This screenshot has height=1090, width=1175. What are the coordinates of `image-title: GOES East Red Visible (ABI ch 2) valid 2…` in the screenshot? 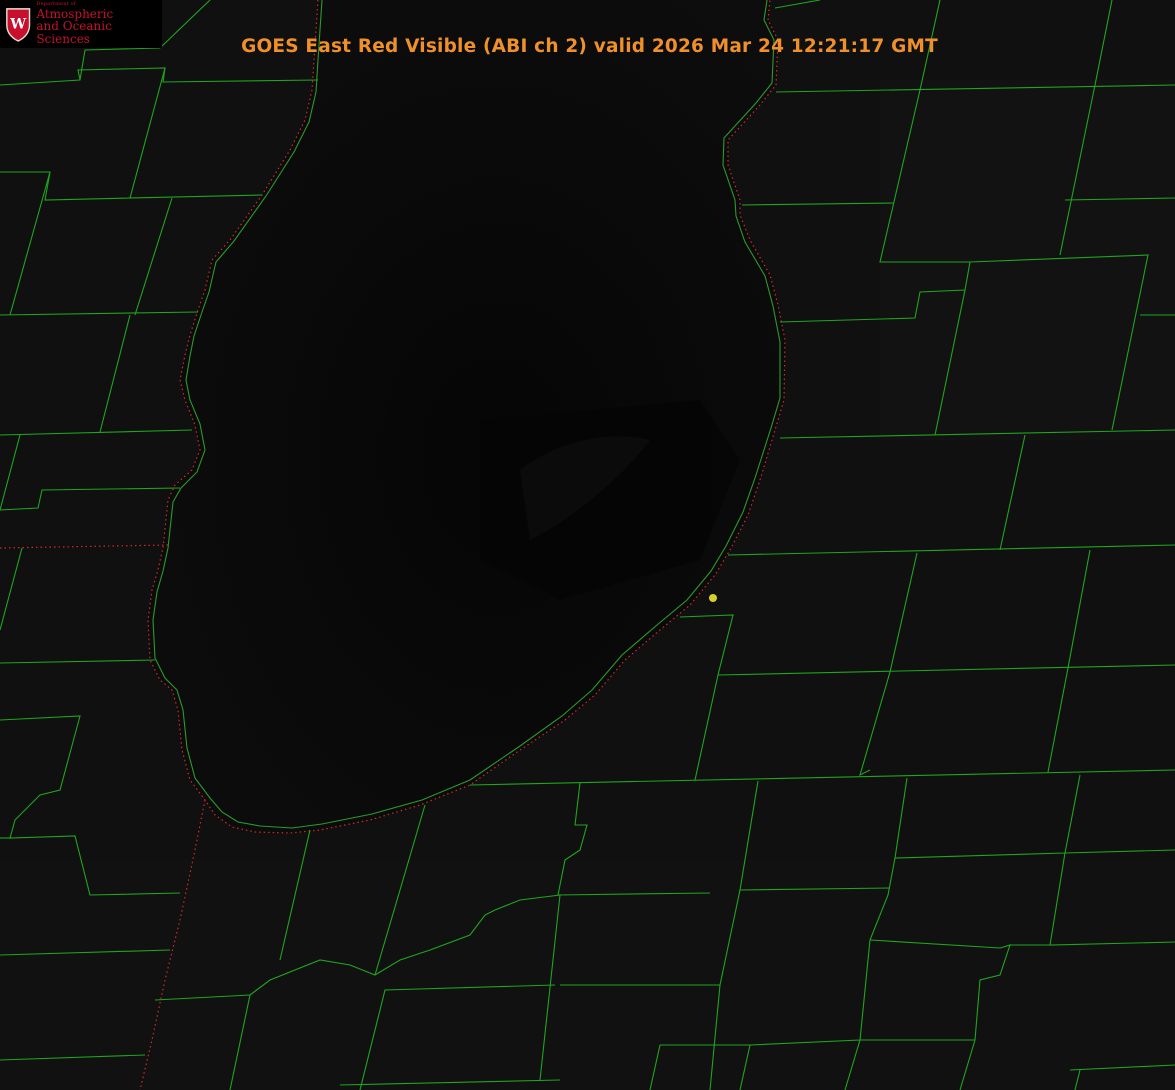 It's located at (589, 46).